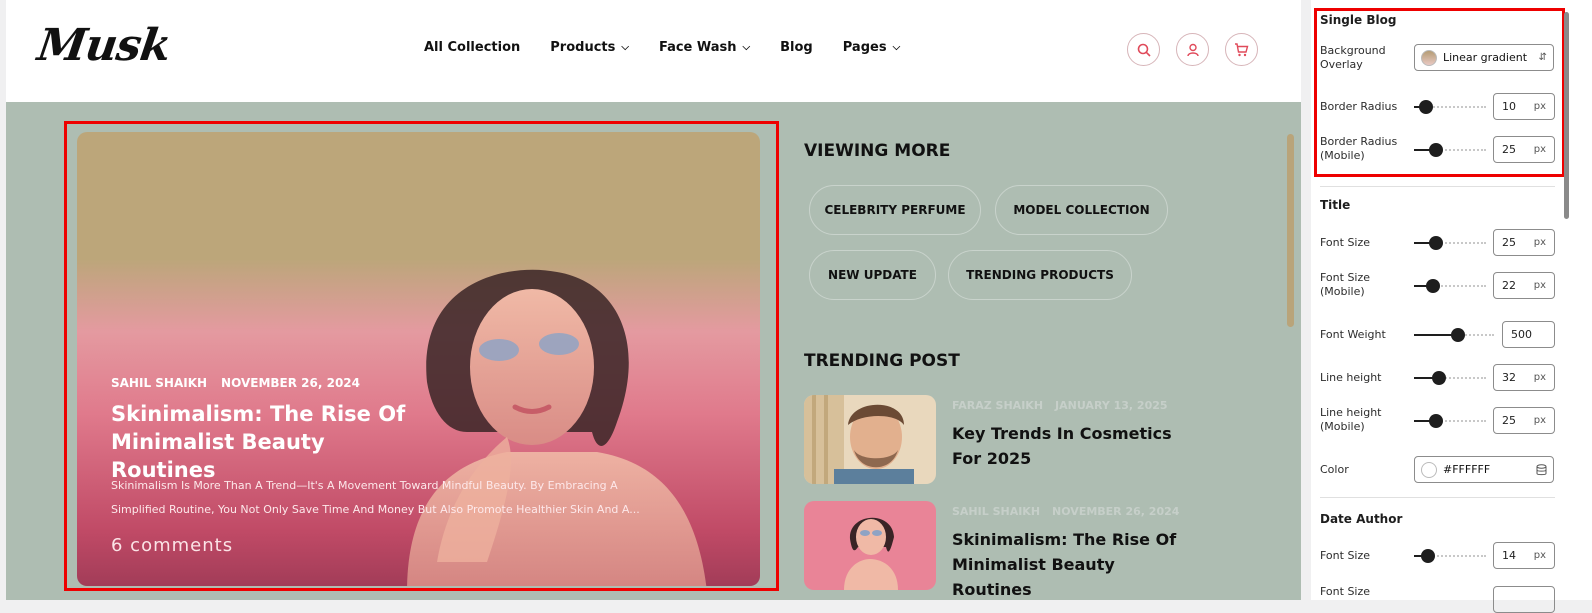  I want to click on cart-icon, so click(1242, 49).